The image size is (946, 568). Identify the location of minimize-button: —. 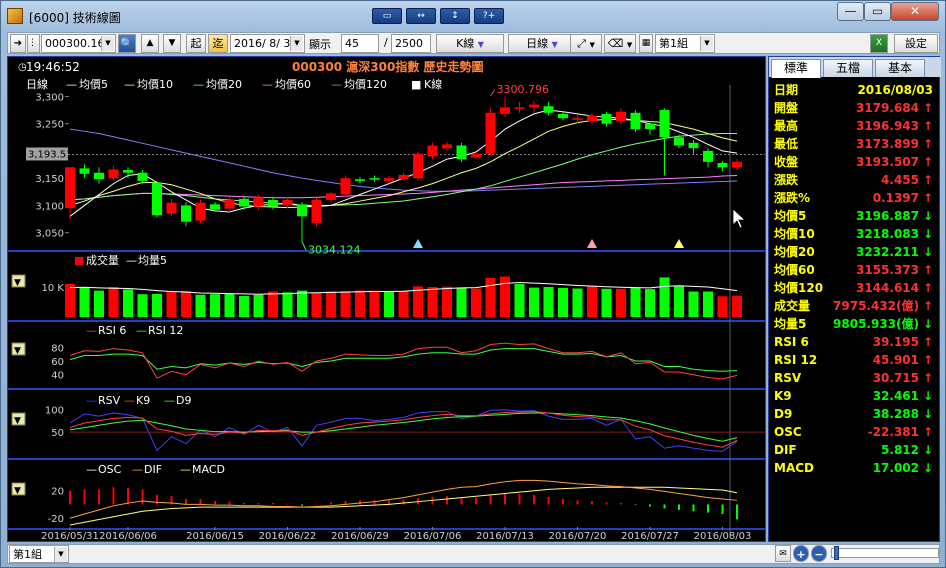
(850, 11).